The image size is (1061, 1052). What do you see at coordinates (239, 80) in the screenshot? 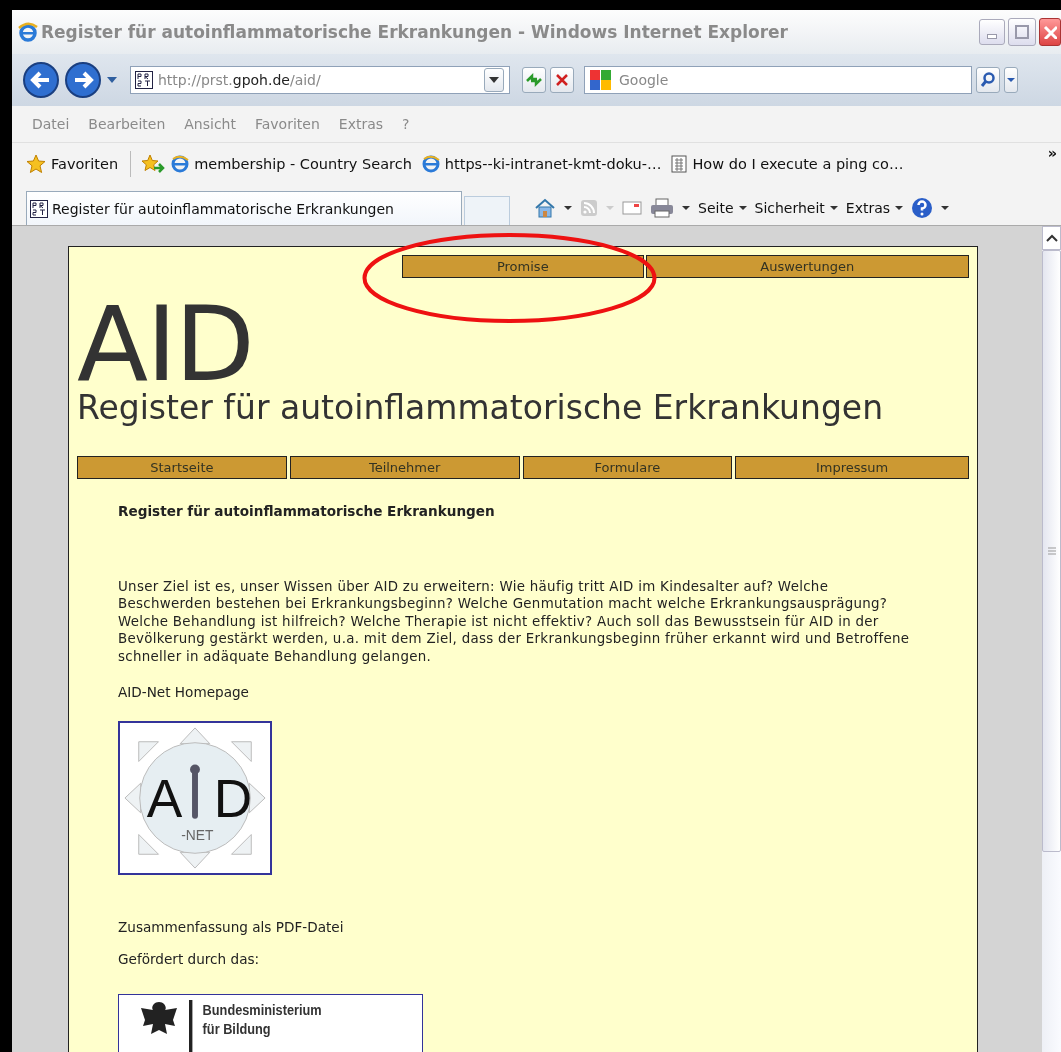
I see `url-text: http://prst.gpoh.de/aid/` at bounding box center [239, 80].